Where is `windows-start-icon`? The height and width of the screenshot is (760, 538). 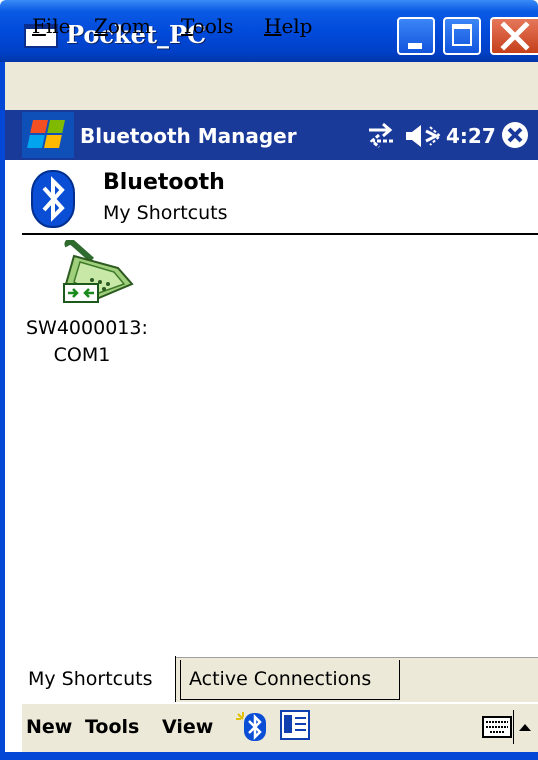 windows-start-icon is located at coordinates (48, 135).